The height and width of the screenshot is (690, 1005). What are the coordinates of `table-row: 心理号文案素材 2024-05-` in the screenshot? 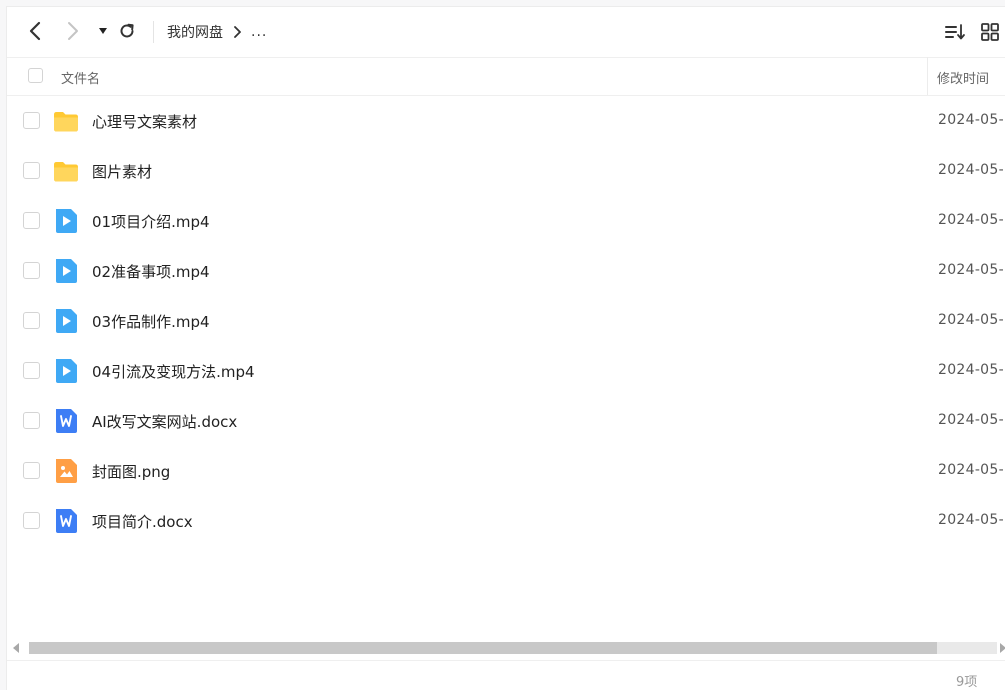 It's located at (506, 121).